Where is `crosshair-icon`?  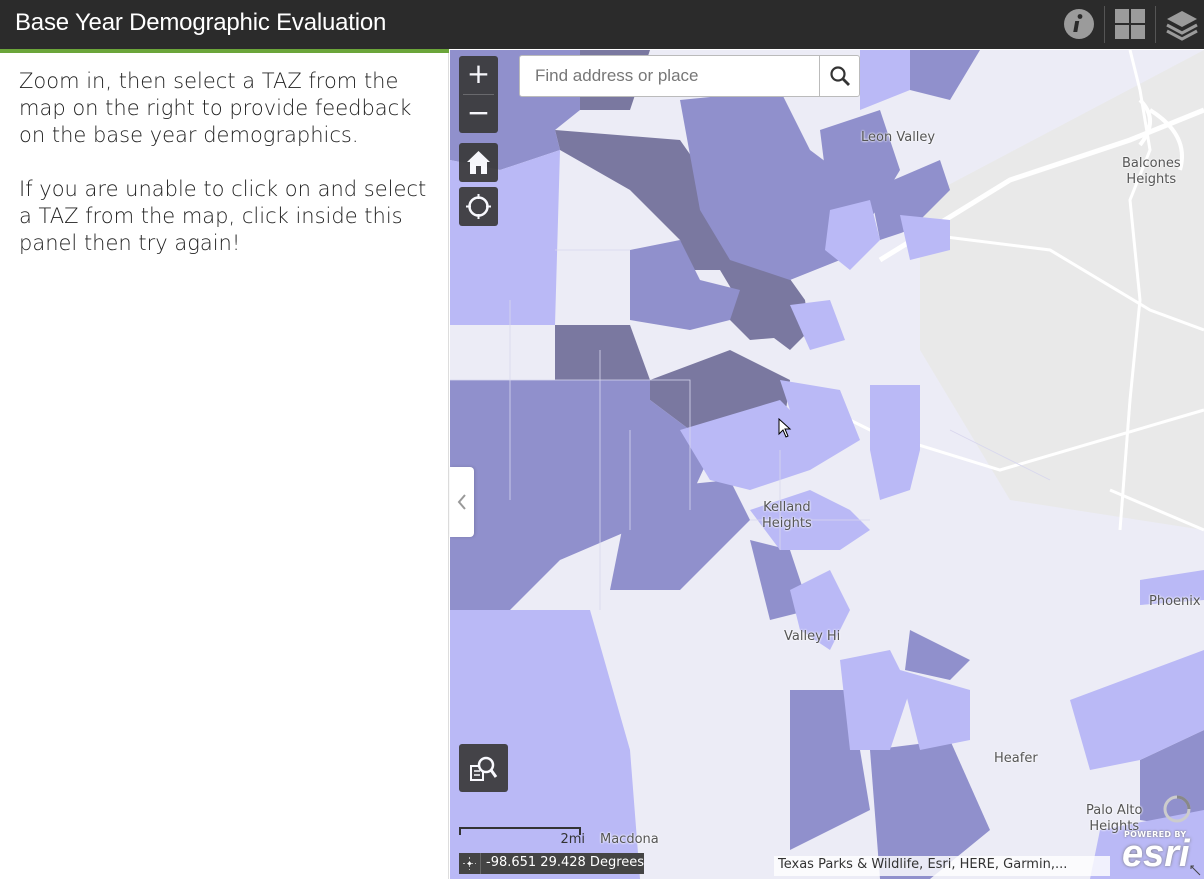
crosshair-icon is located at coordinates (469, 863).